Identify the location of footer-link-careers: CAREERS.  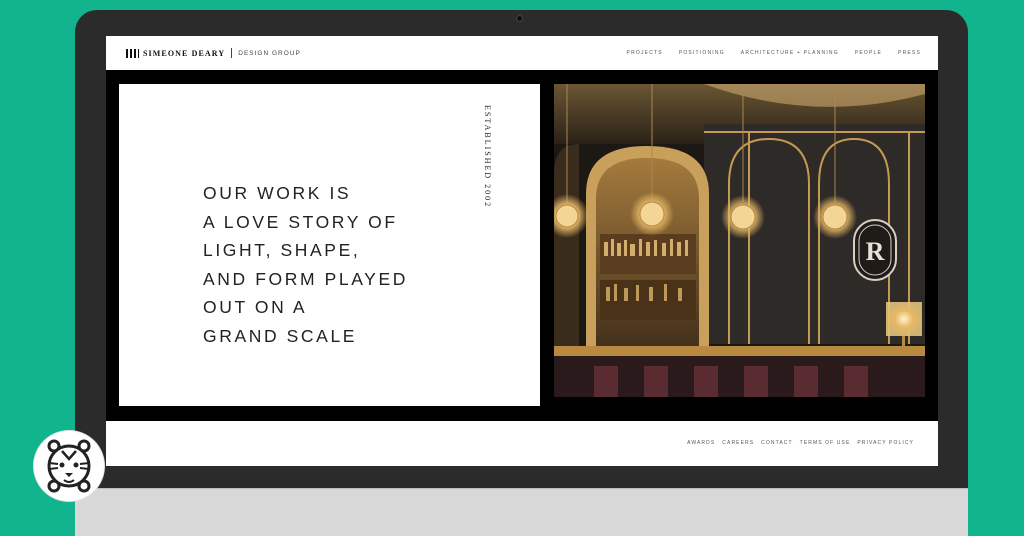
(738, 443).